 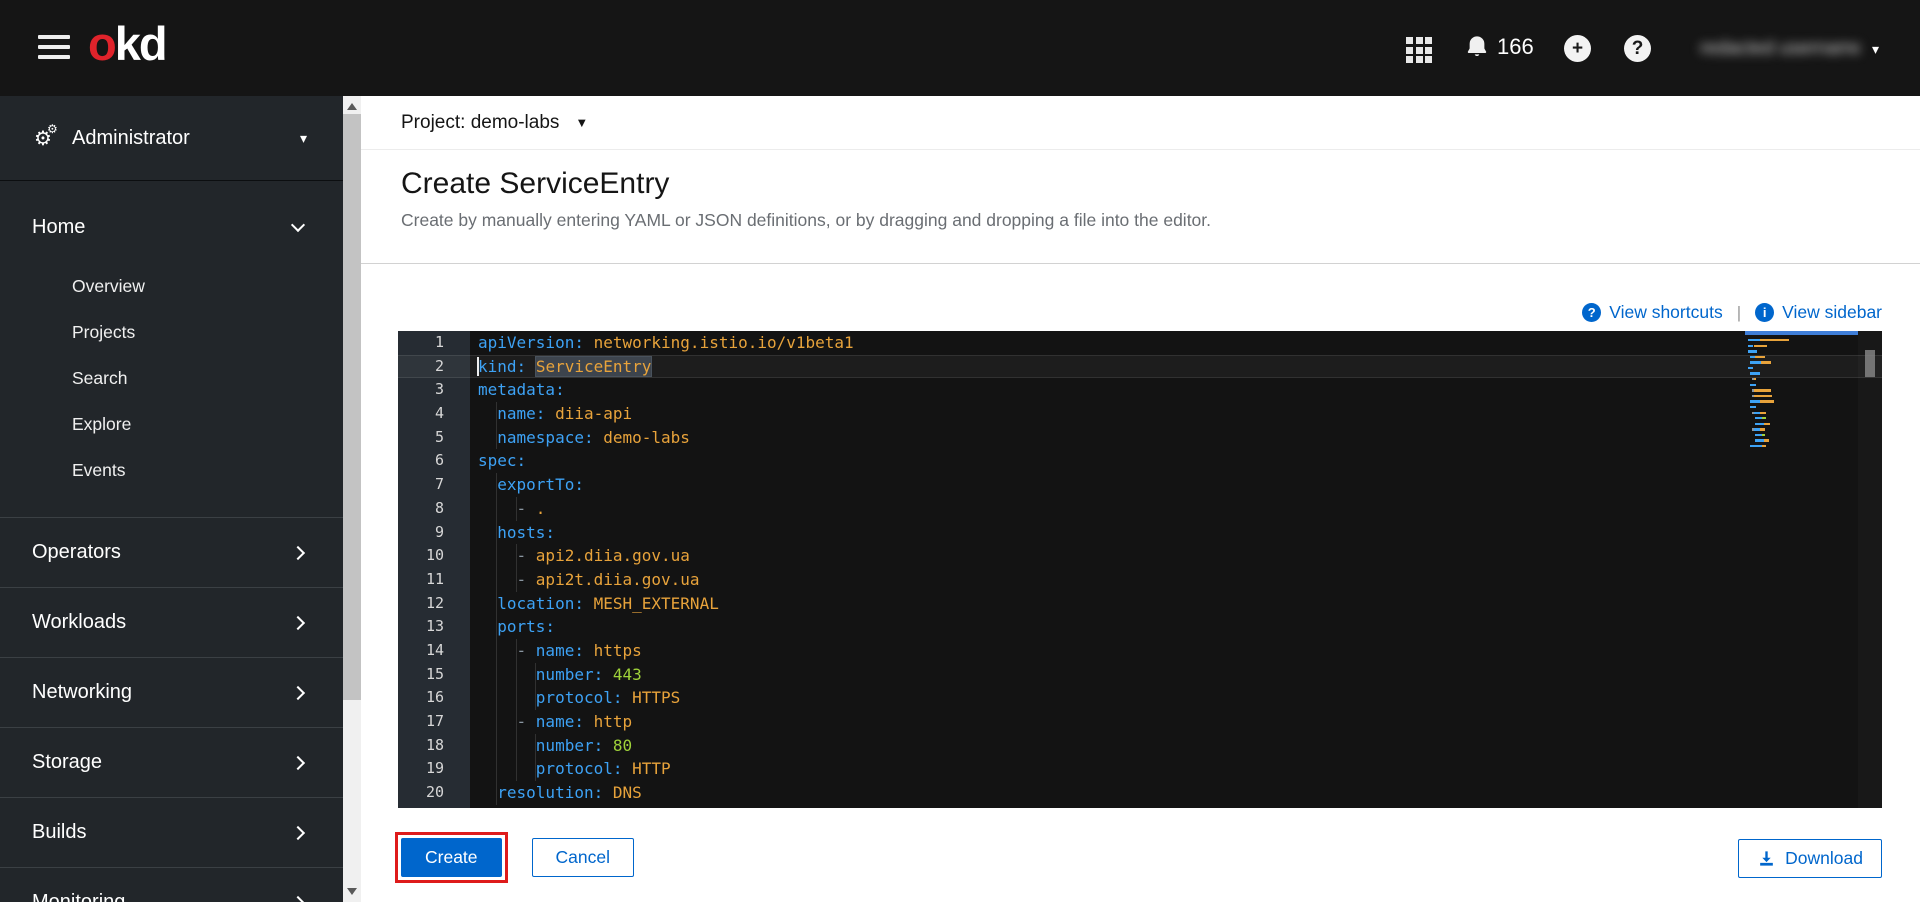 I want to click on sidebar-item-label: Home, so click(x=59, y=226).